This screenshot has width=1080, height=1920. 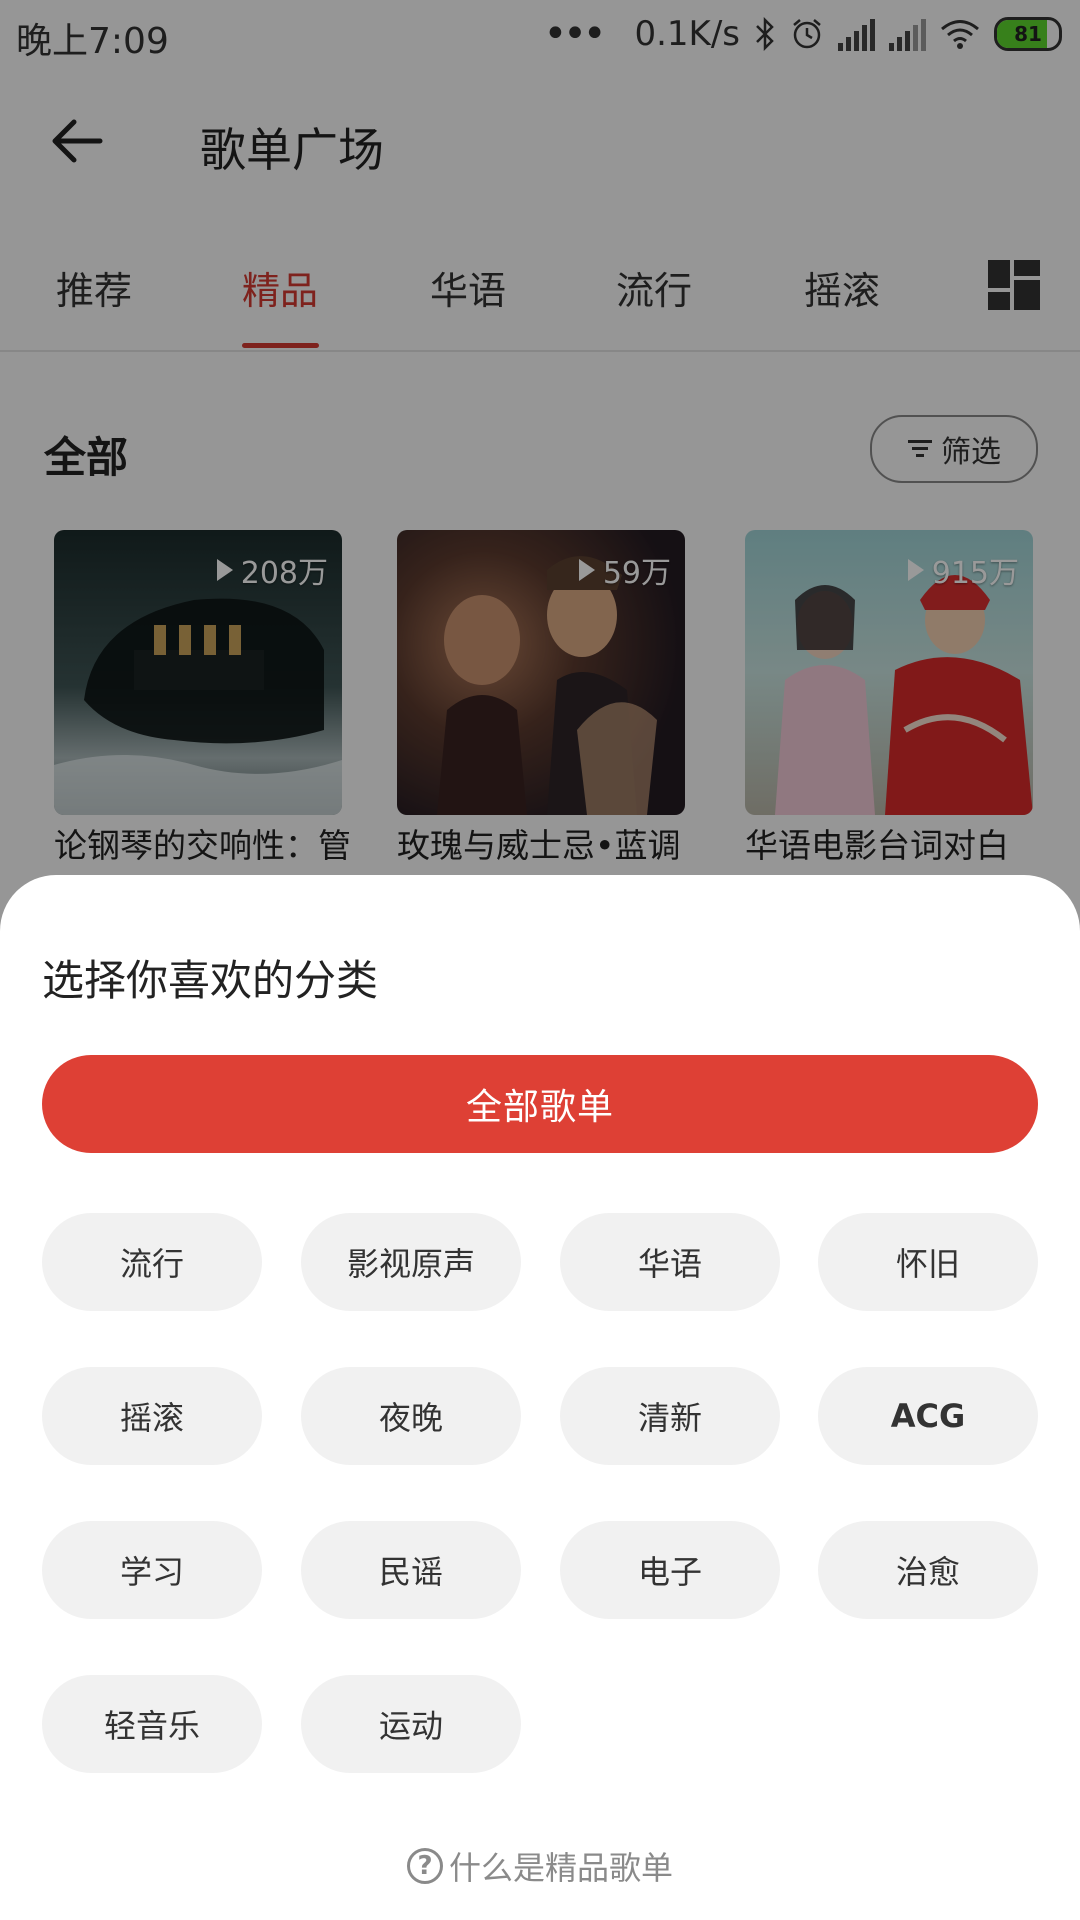 What do you see at coordinates (424, 1866) in the screenshot?
I see `question-mark-icon: ?` at bounding box center [424, 1866].